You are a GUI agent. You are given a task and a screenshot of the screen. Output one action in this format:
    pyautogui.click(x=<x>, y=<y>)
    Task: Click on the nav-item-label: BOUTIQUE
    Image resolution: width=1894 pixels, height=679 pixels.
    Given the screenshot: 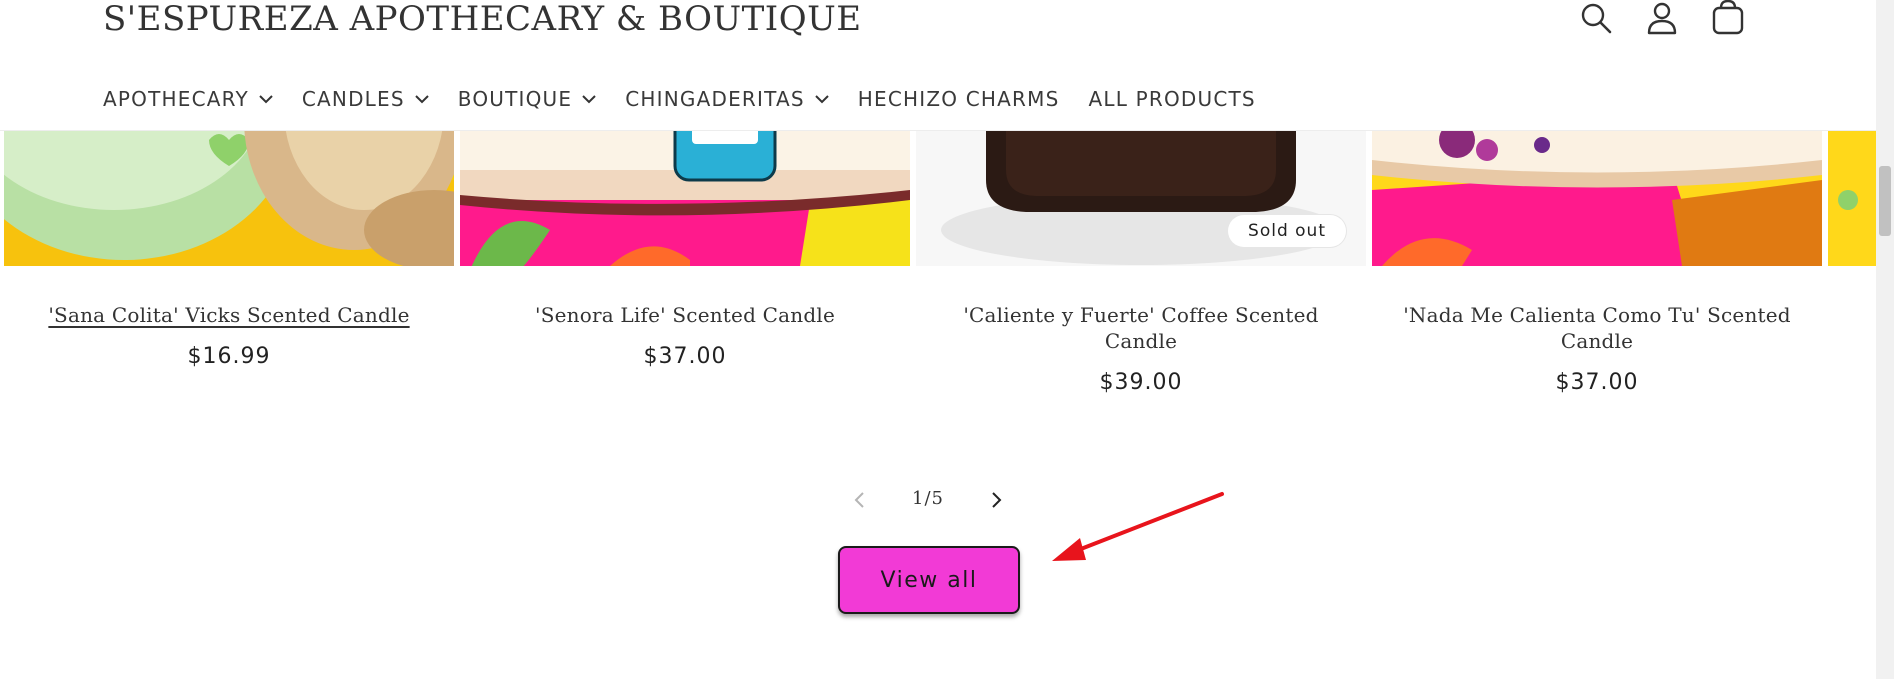 What is the action you would take?
    pyautogui.click(x=515, y=99)
    